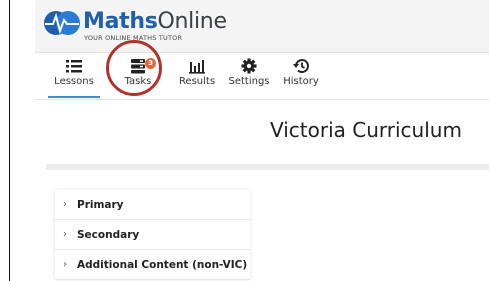  I want to click on section-divider, so click(267, 167).